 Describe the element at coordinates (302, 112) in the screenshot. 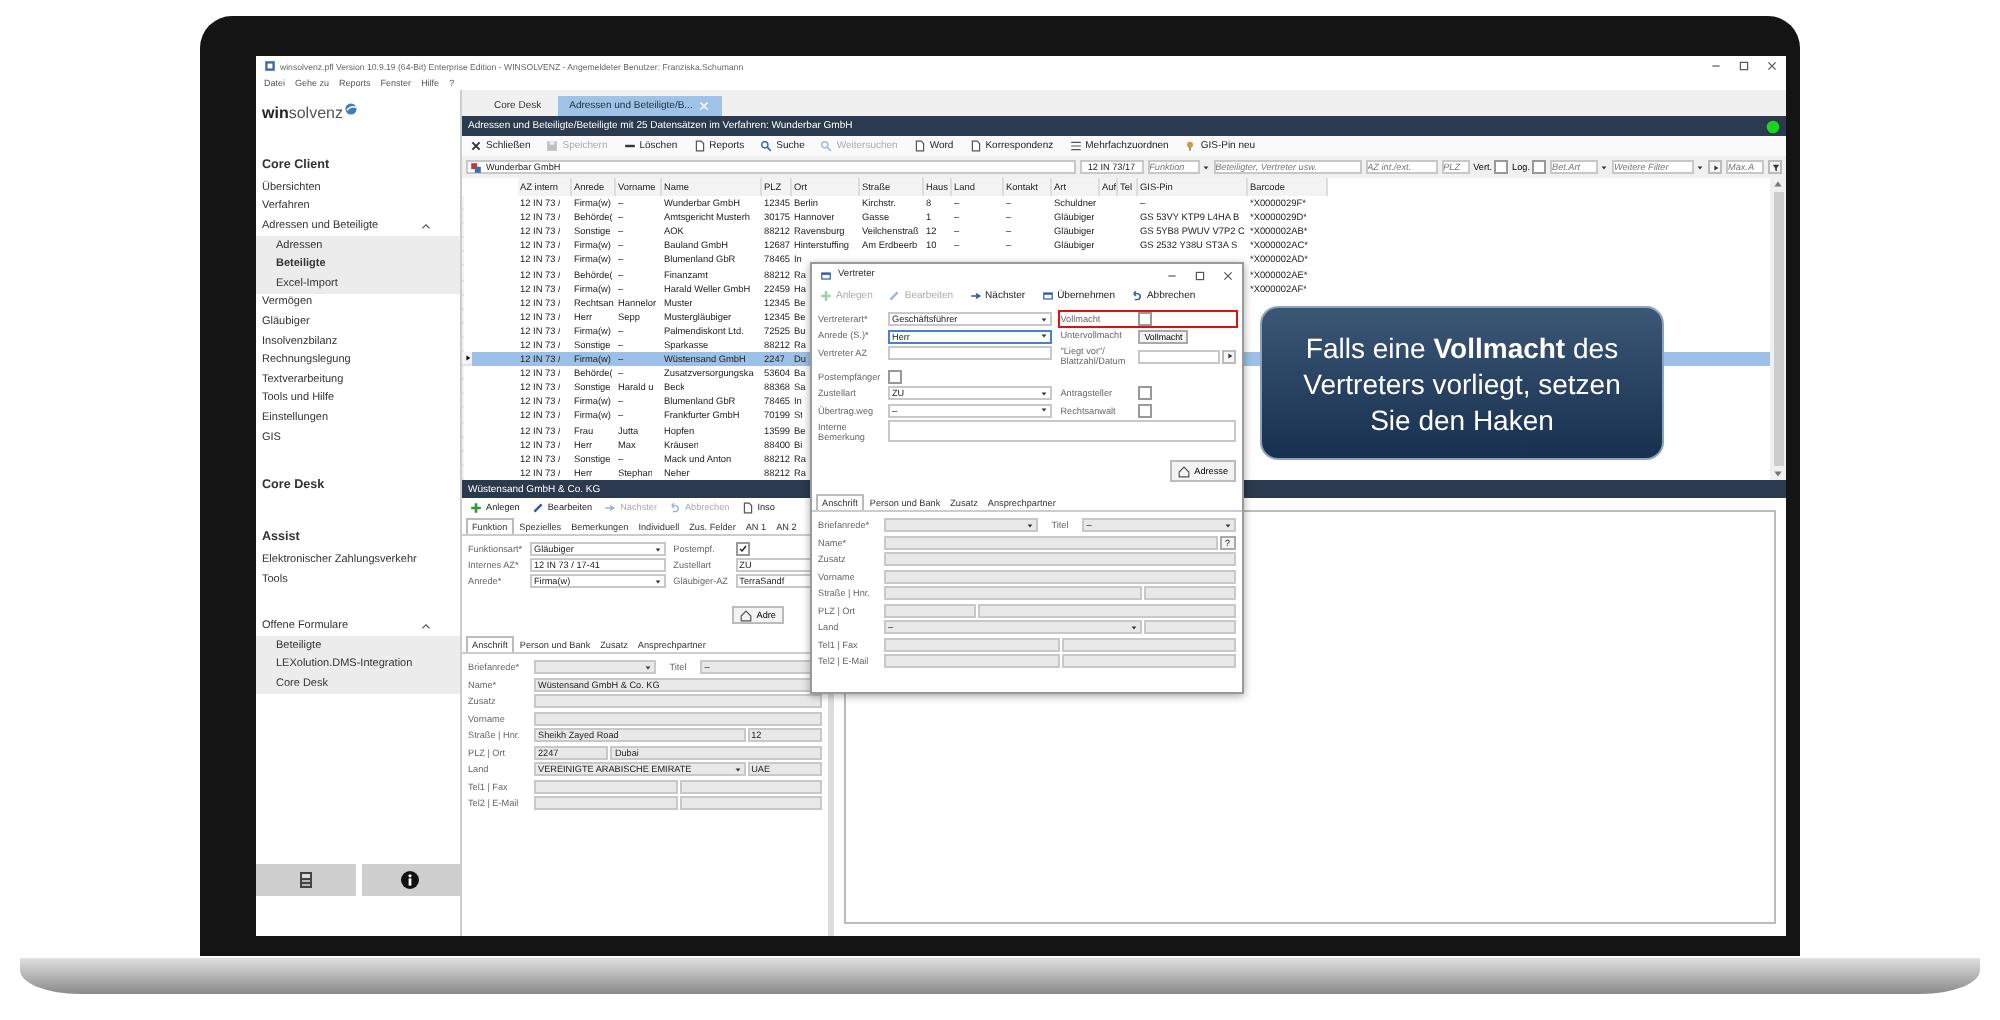

I see `logo-text: winsolvenz` at that location.